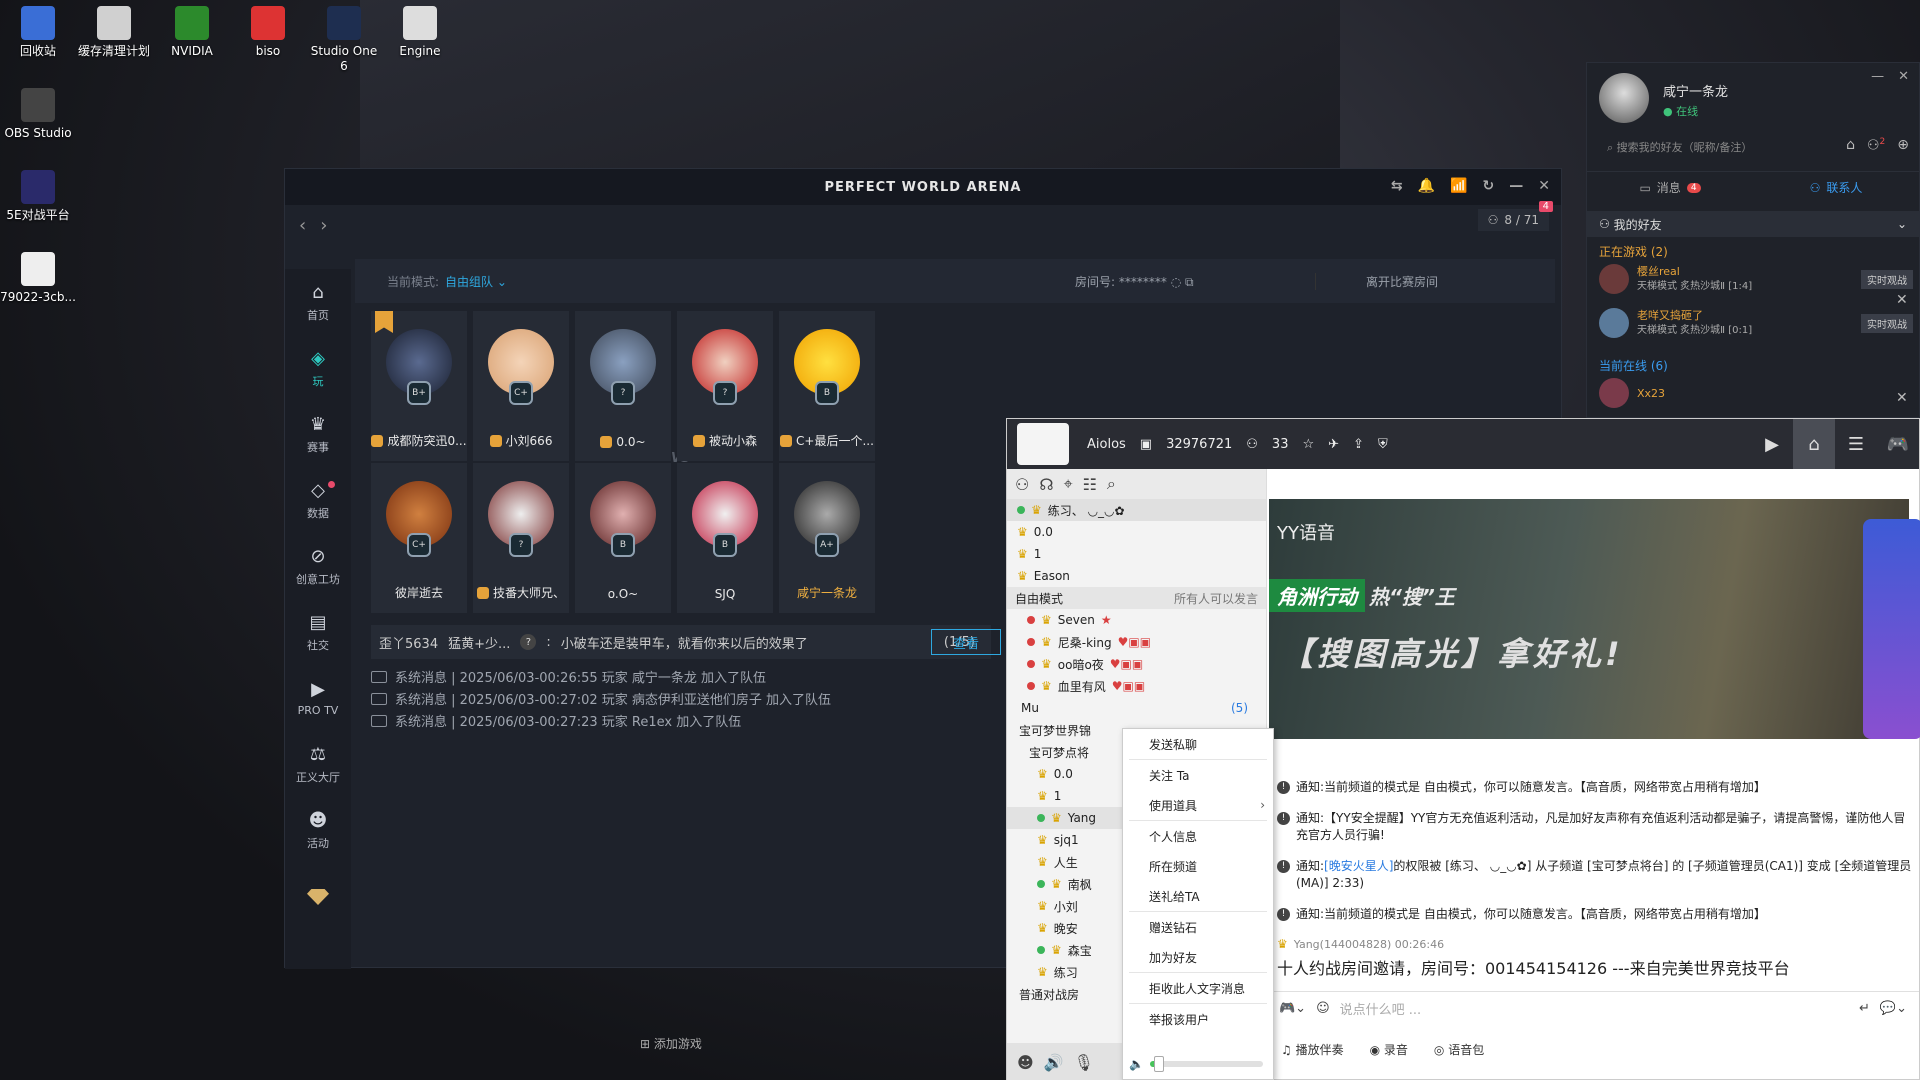  Describe the element at coordinates (1198, 866) in the screenshot. I see `context-menu-item: 所在频道` at that location.